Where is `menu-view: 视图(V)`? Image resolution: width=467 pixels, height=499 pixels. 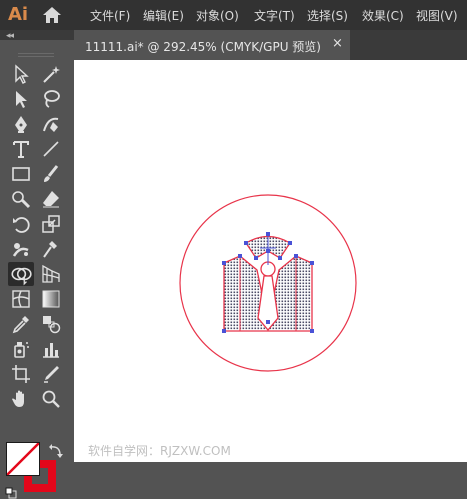 menu-view: 视图(V) is located at coordinates (437, 15).